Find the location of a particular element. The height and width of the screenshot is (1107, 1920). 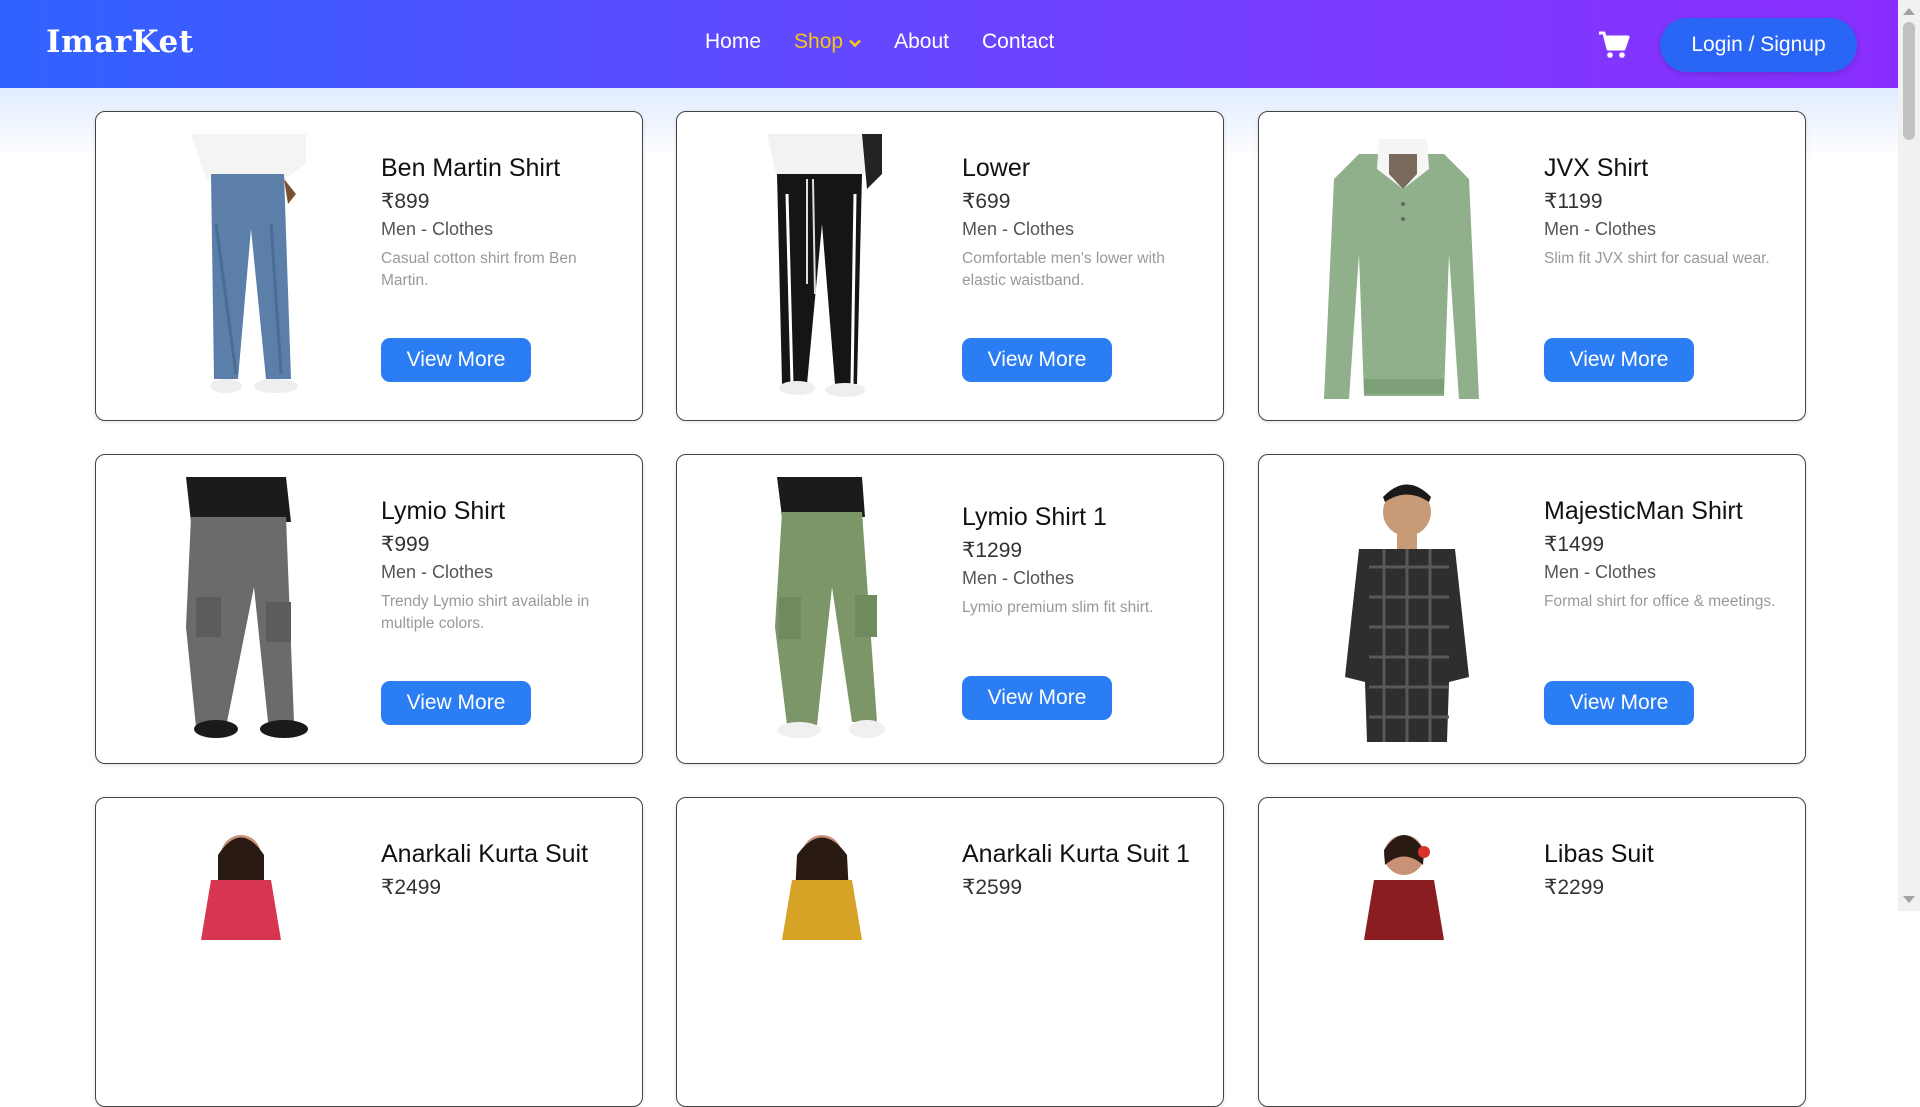

product-price: ₹1199 is located at coordinates (1573, 201).